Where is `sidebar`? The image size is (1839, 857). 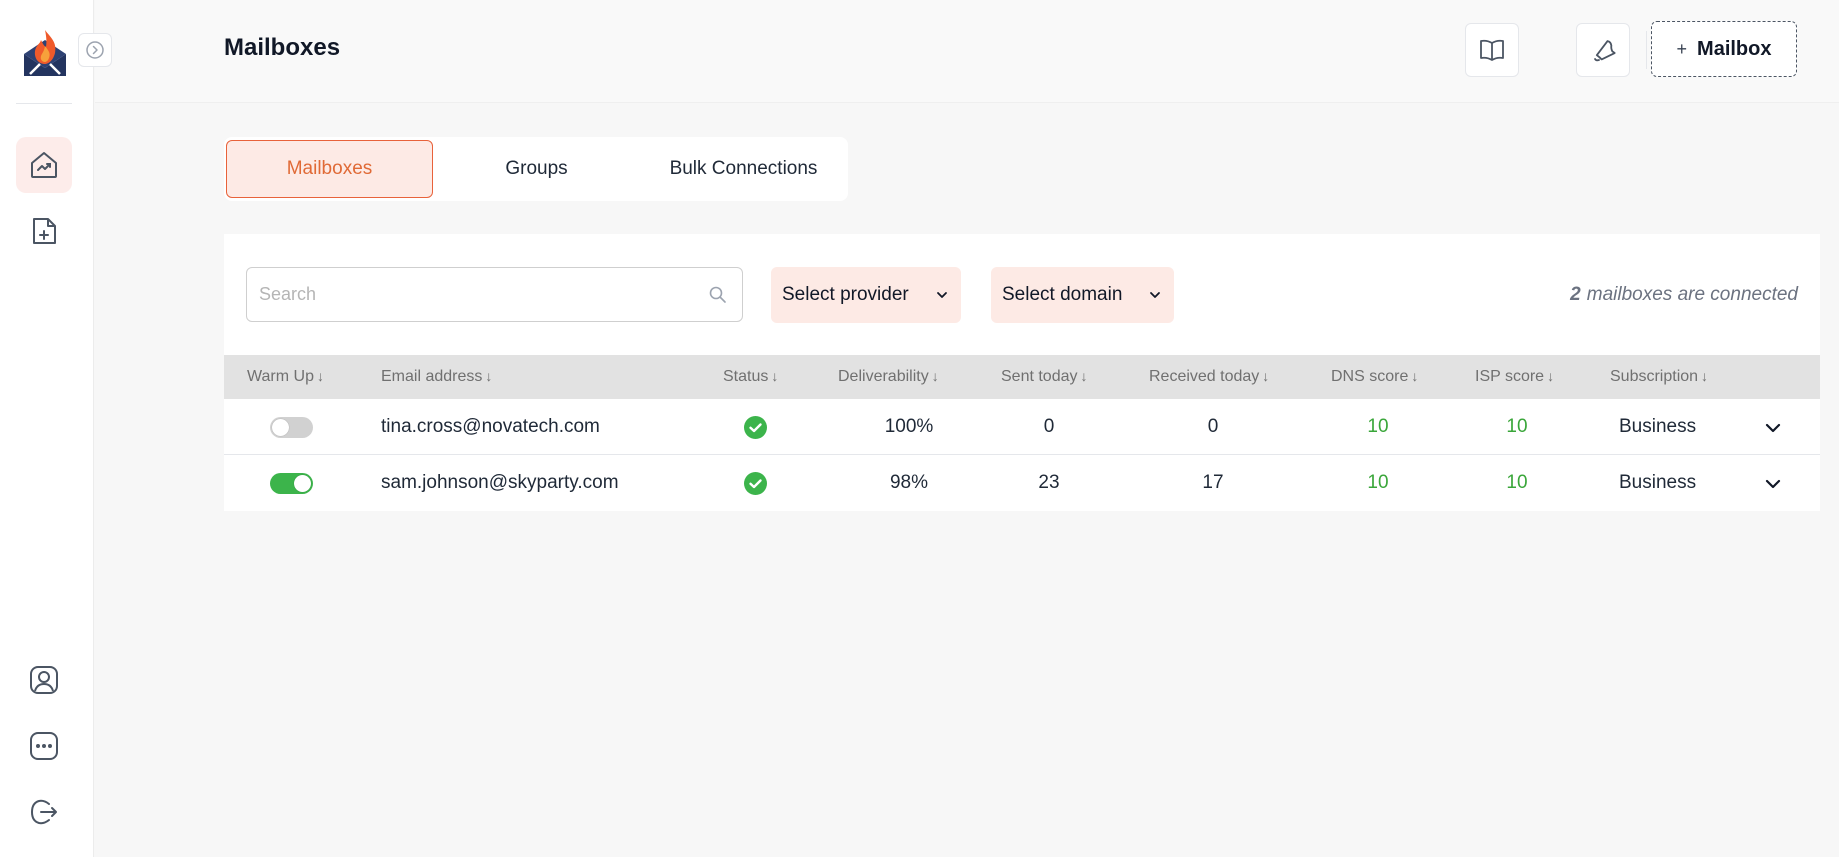
sidebar is located at coordinates (47, 428).